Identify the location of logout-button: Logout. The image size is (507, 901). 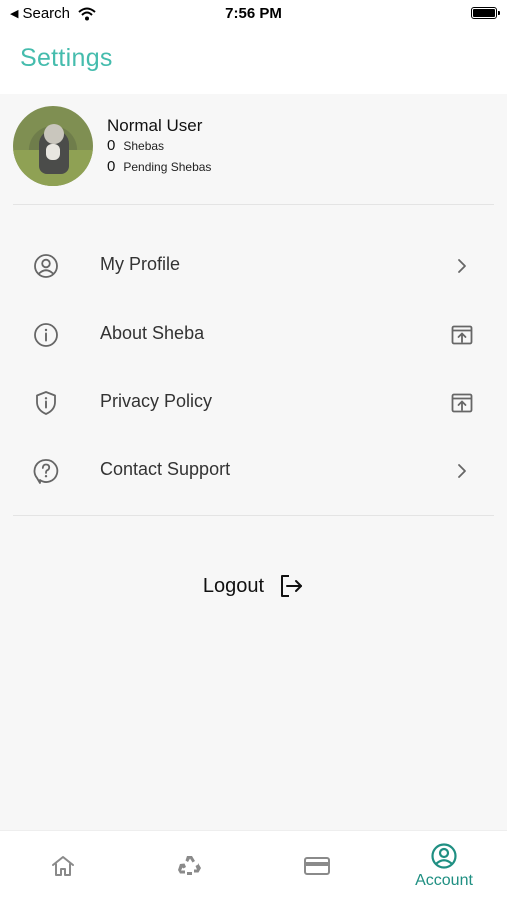
(253, 586).